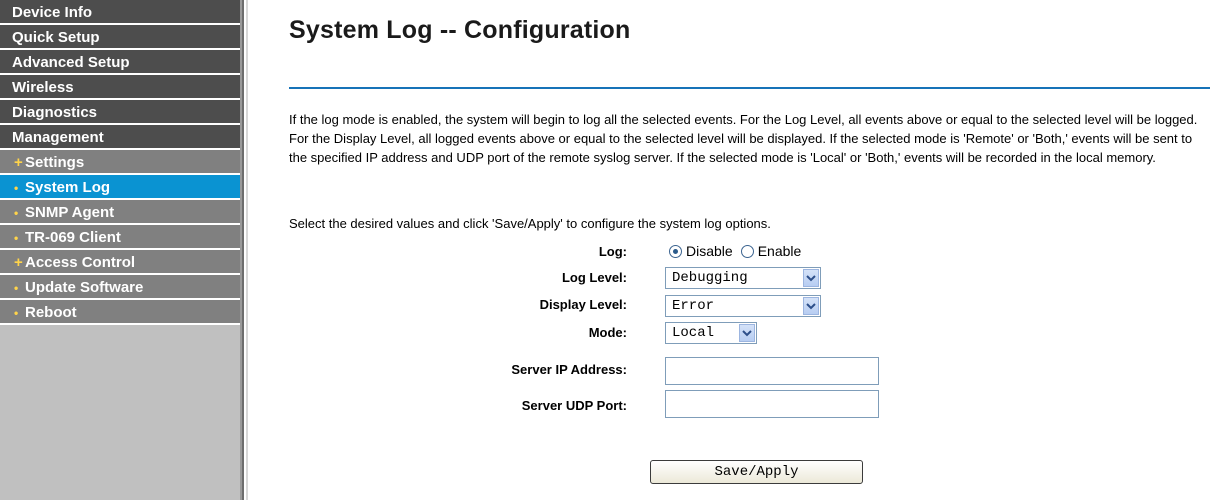 This screenshot has height=500, width=1213. Describe the element at coordinates (56, 37) in the screenshot. I see `sidebar-item-label: Quick Setup` at that location.